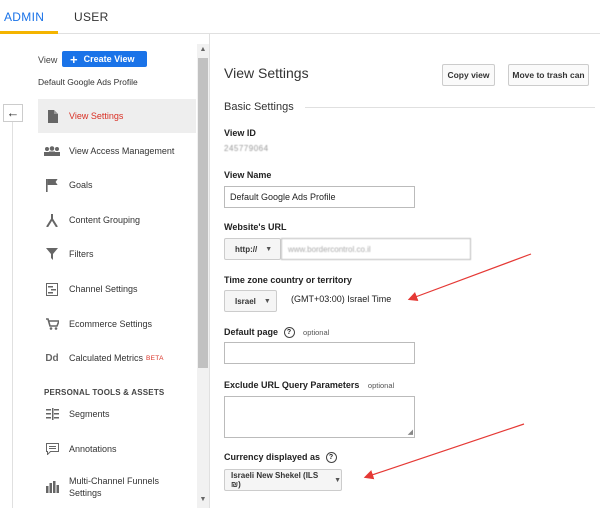 Image resolution: width=600 pixels, height=508 pixels. What do you see at coordinates (52, 151) in the screenshot?
I see `people-icon` at bounding box center [52, 151].